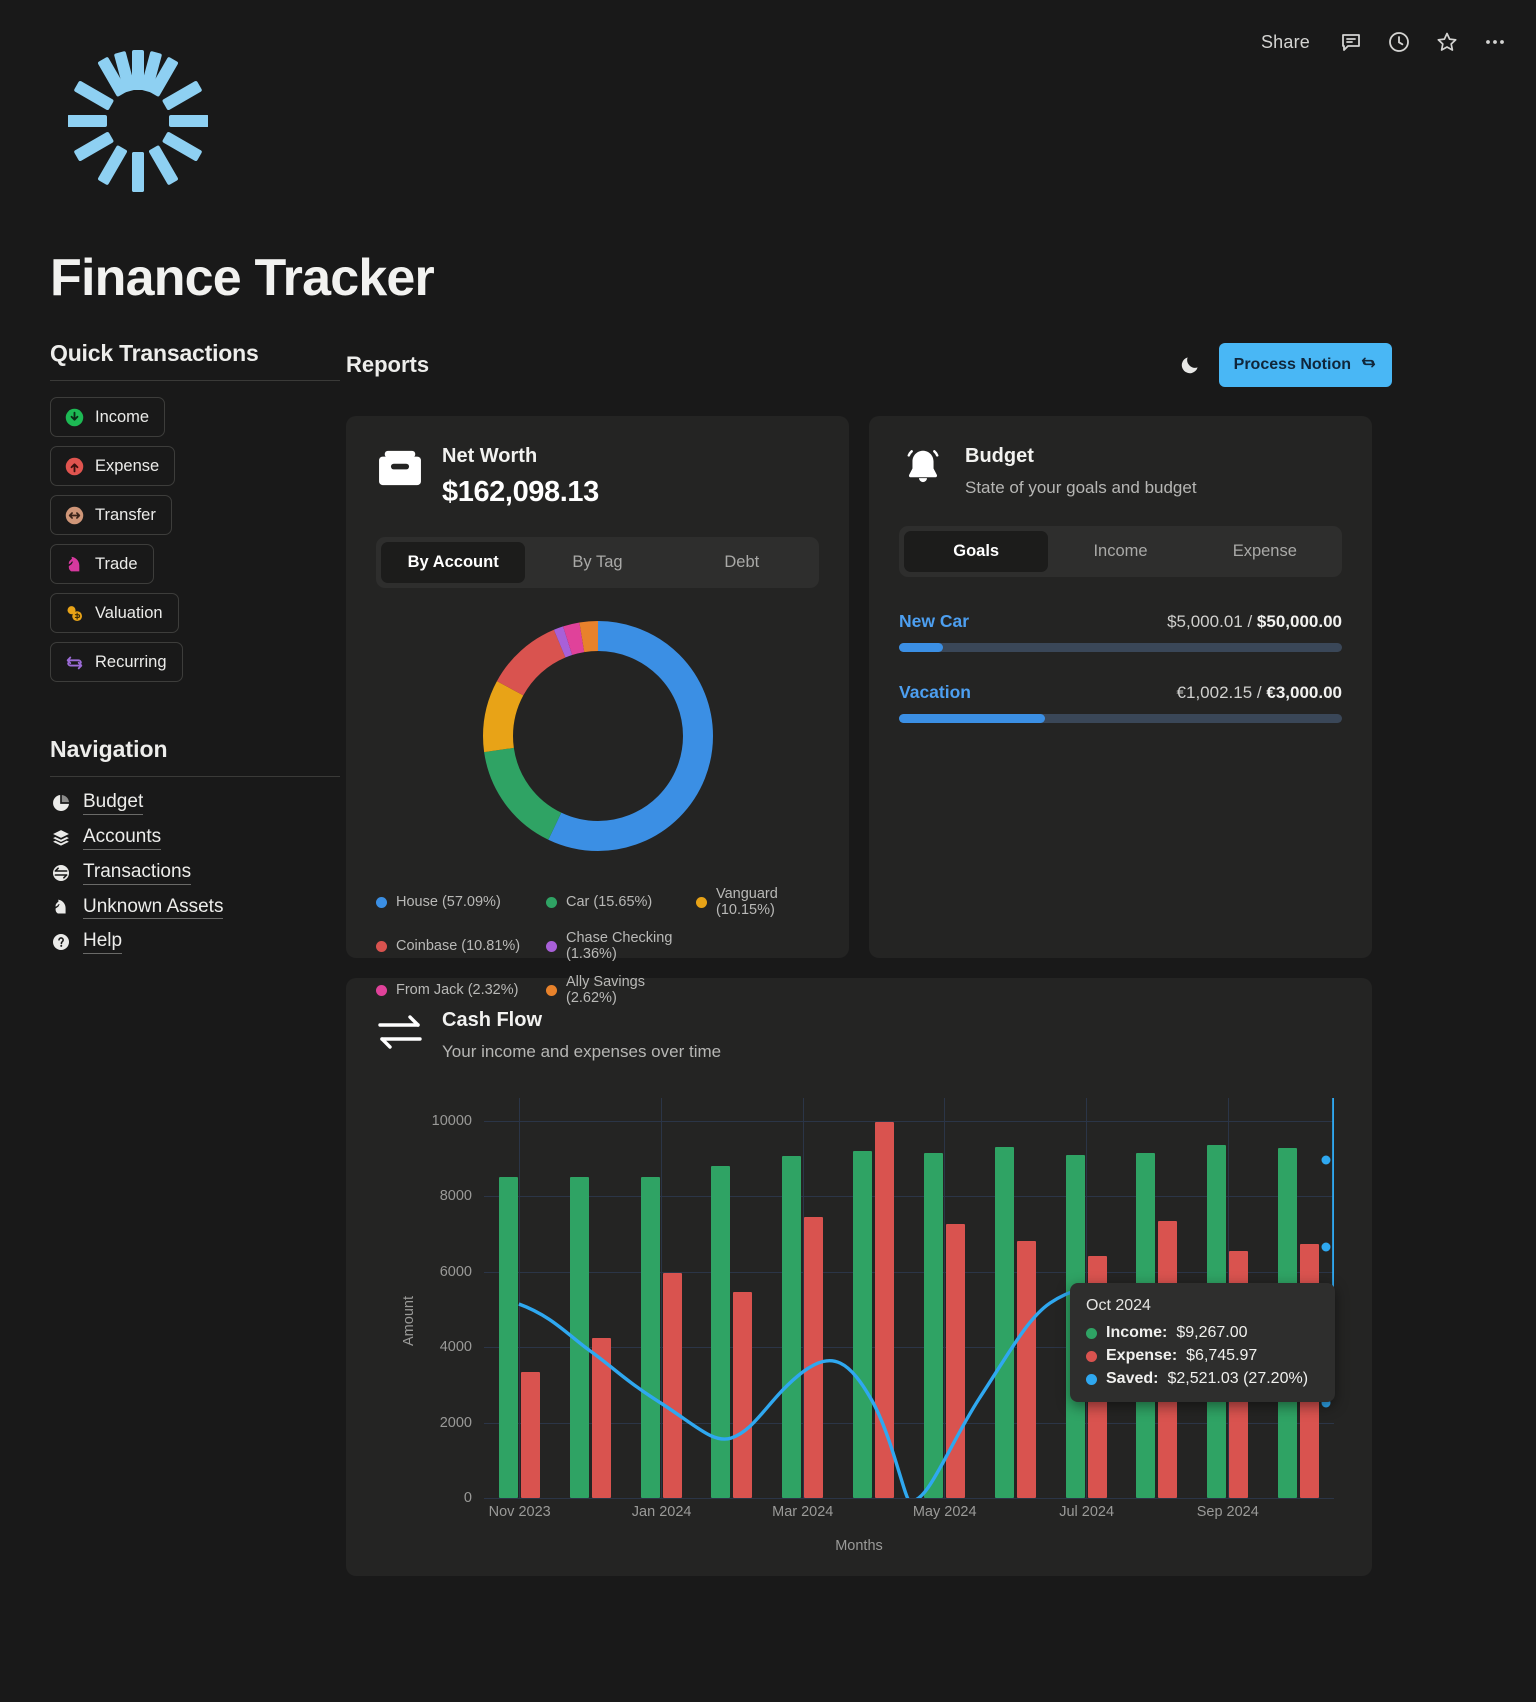 The width and height of the screenshot is (1536, 1702). Describe the element at coordinates (1201, 1356) in the screenshot. I see `tooltip-row-expense: Expense: $6,745.97` at that location.